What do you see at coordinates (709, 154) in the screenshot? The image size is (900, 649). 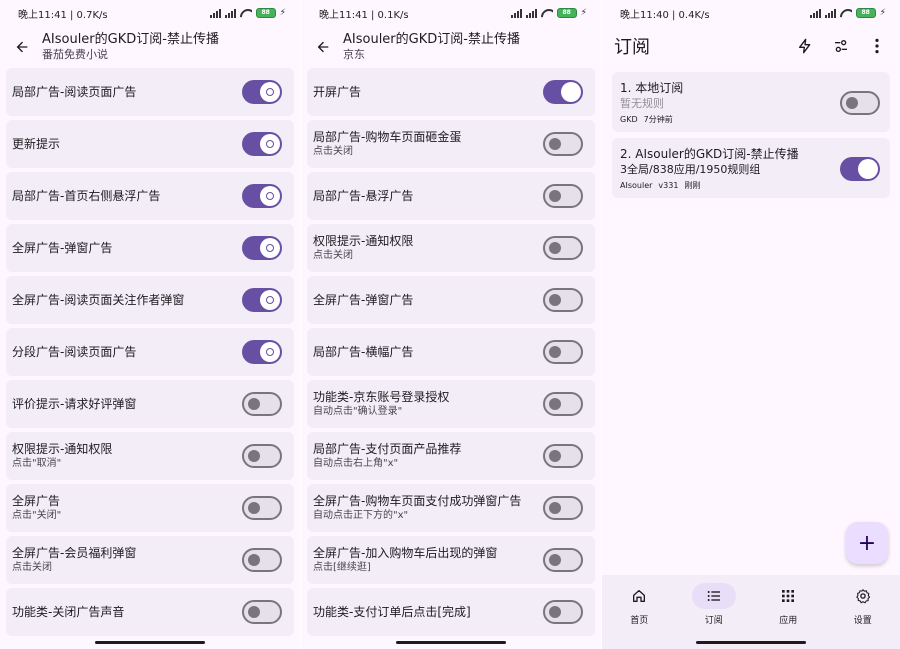 I see `subscription-title: 2. AIsouler的GKD订阅-禁止传播` at bounding box center [709, 154].